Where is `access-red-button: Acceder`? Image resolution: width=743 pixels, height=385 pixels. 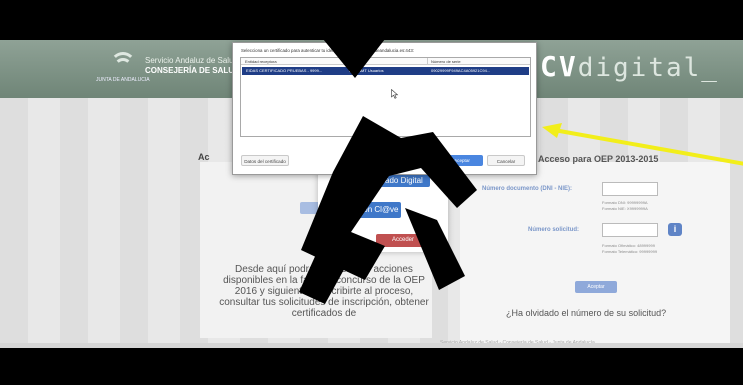 access-red-button: Acceder is located at coordinates (403, 240).